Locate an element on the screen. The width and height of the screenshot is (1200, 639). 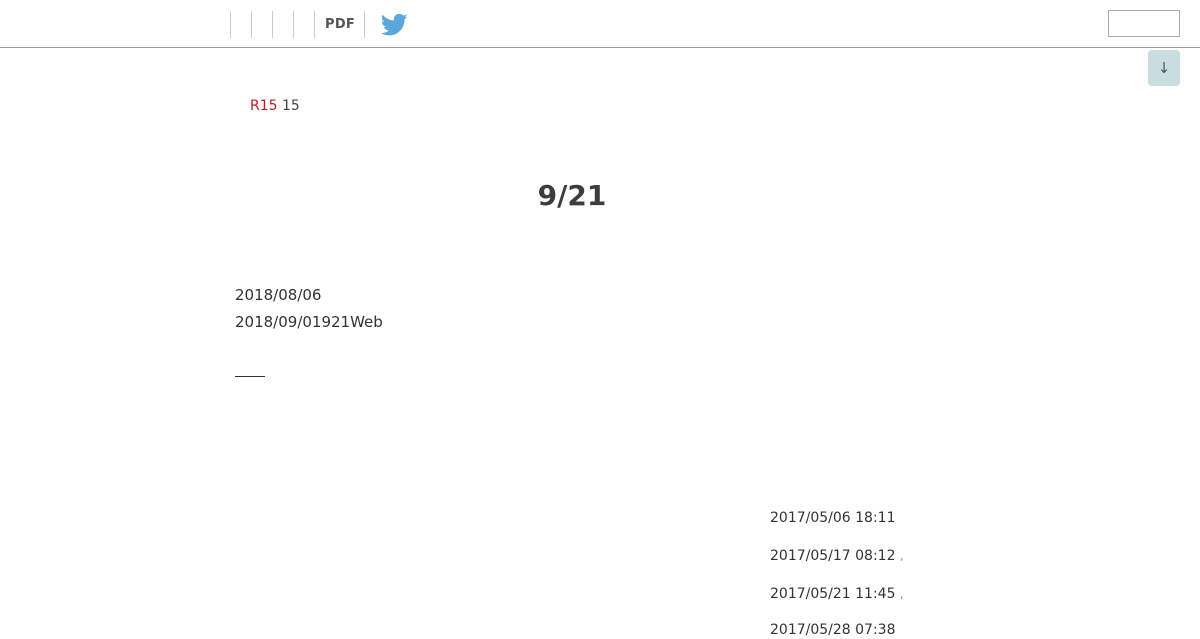
history-item: 2017/05/28 07:38 is located at coordinates (833, 630).